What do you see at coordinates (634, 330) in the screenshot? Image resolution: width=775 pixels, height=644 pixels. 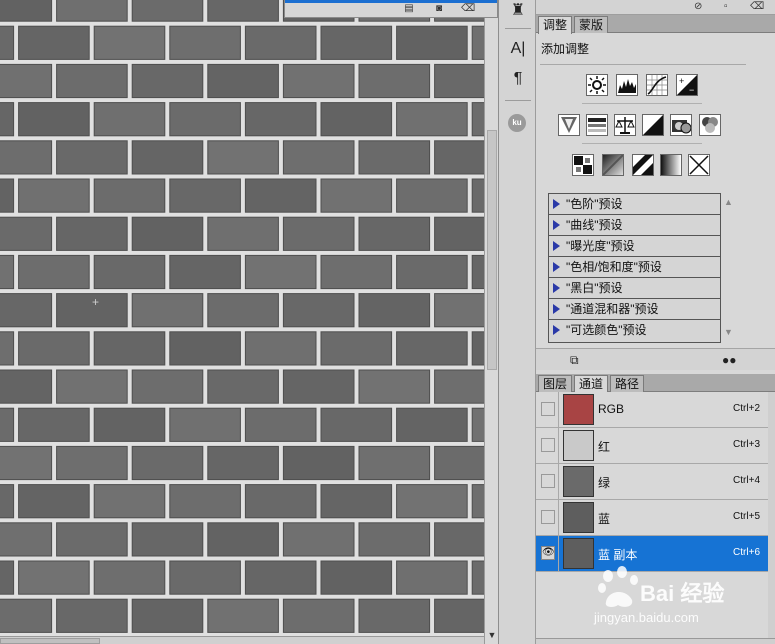 I see `preset-selective-color: "可选颜色"预设` at bounding box center [634, 330].